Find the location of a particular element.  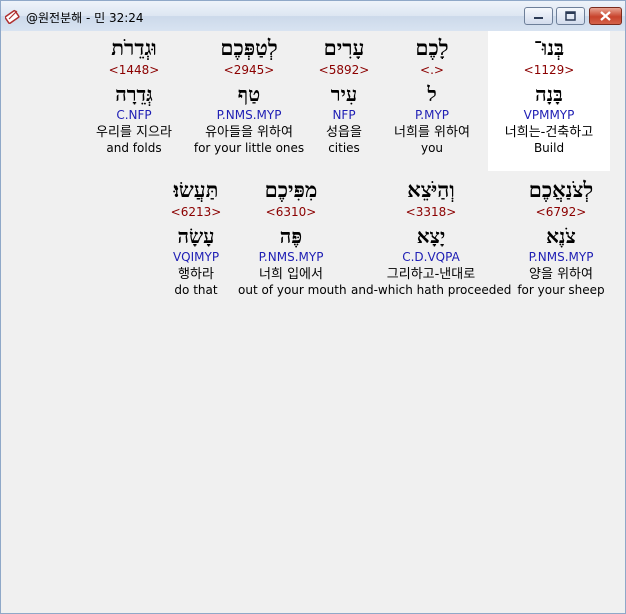

maximize-button is located at coordinates (570, 16).